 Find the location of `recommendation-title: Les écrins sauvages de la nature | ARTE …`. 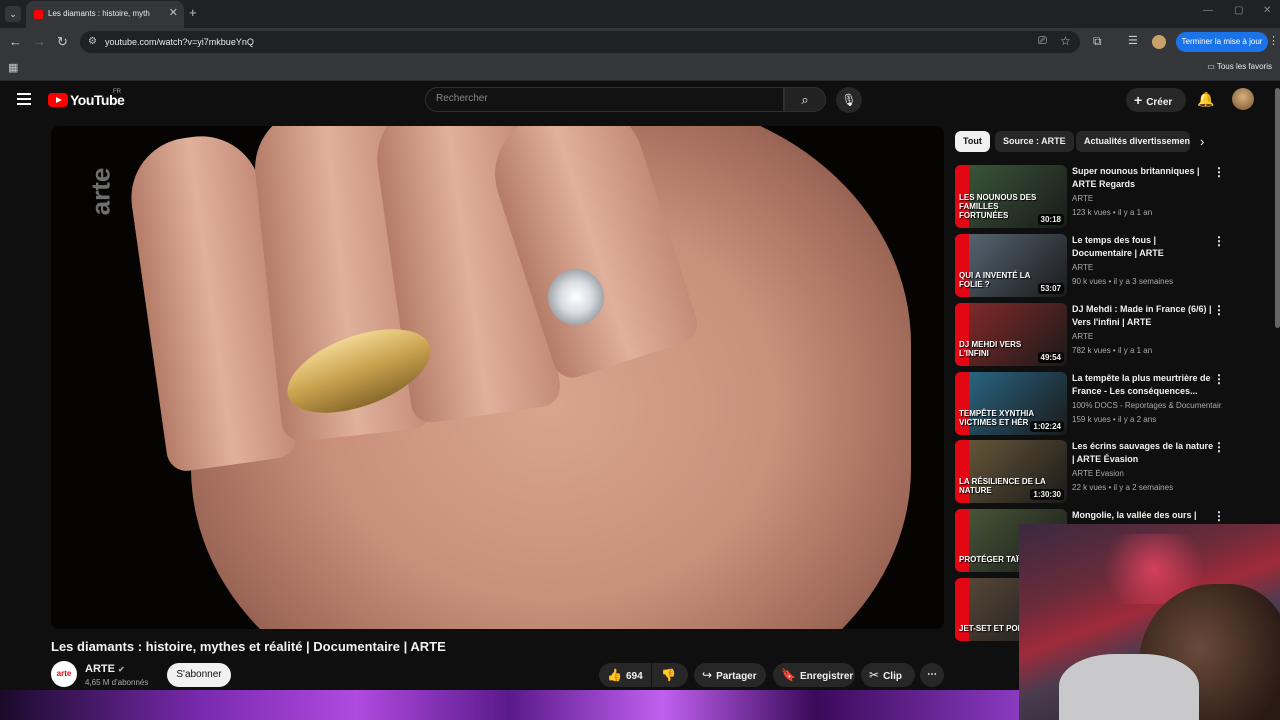

recommendation-title: Les écrins sauvages de la nature | ARTE … is located at coordinates (1144, 453).